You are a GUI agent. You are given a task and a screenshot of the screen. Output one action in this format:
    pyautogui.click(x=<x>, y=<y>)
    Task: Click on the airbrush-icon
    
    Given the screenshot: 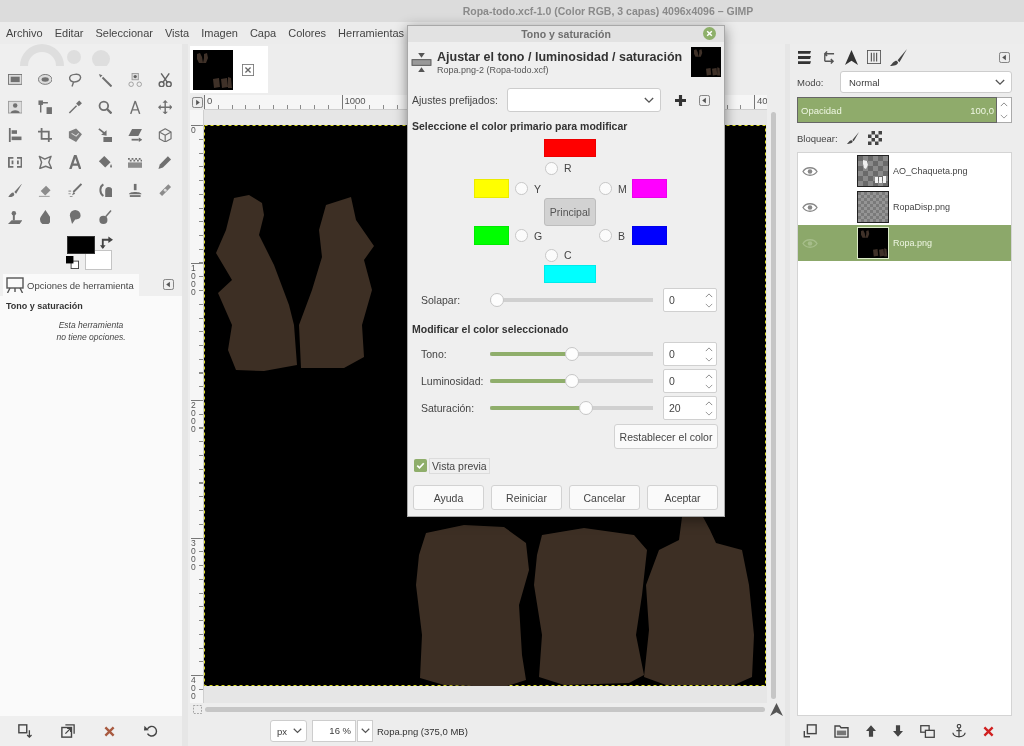 What is the action you would take?
    pyautogui.click(x=75, y=189)
    